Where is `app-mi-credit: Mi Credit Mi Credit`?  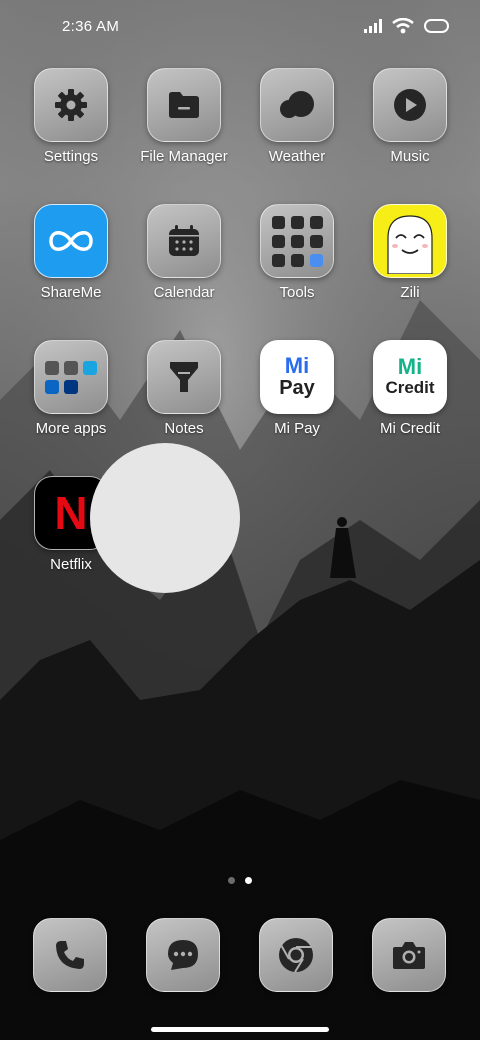
app-mi-credit: Mi Credit Mi Credit is located at coordinates (410, 388).